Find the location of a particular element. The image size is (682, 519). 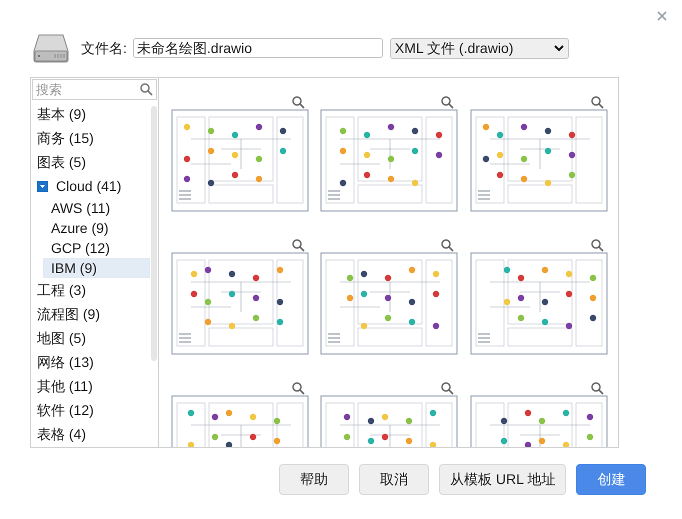

category-item: 网络 (13) is located at coordinates (90, 362).